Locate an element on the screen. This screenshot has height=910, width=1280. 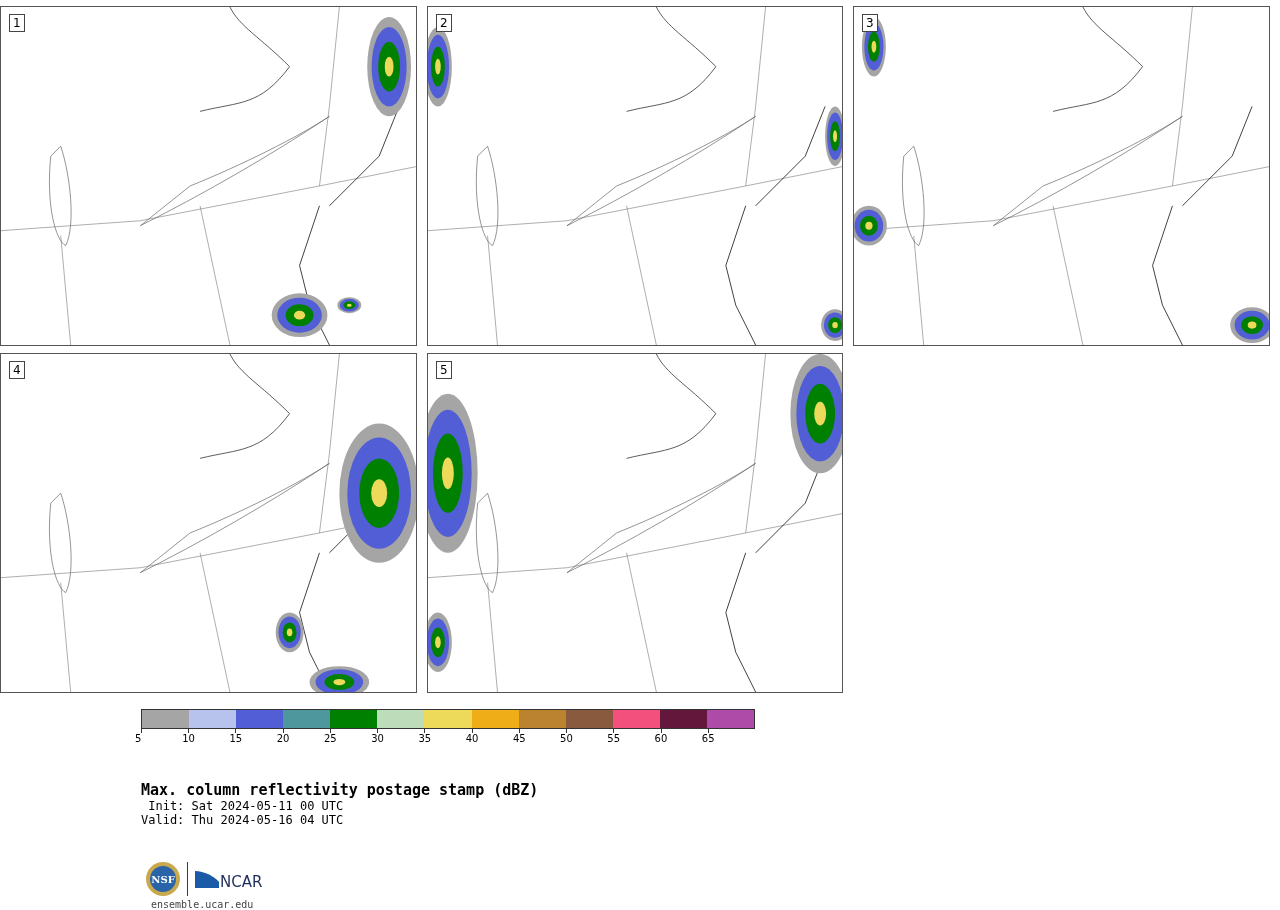
chart-title: Max. column reflectivity postage stamp (dBZ) is located at coordinates (340, 790).